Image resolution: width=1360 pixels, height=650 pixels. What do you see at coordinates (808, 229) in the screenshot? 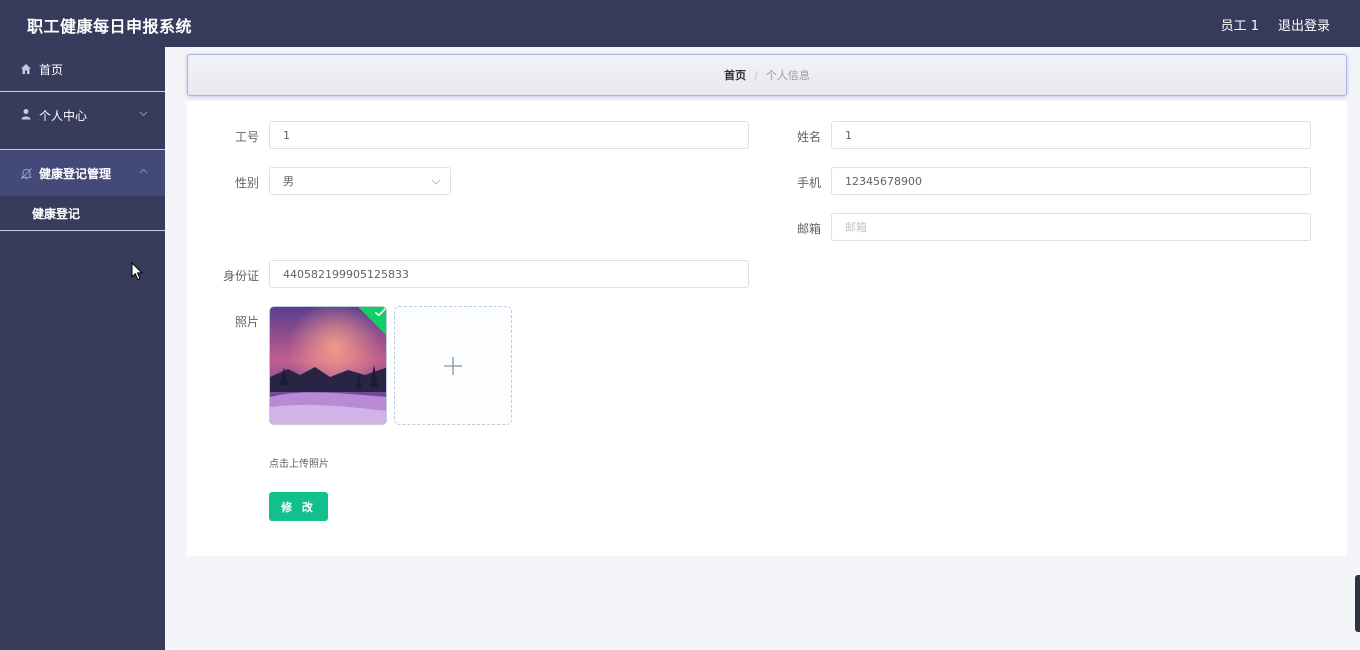
I see `email-label: 邮箱` at bounding box center [808, 229].